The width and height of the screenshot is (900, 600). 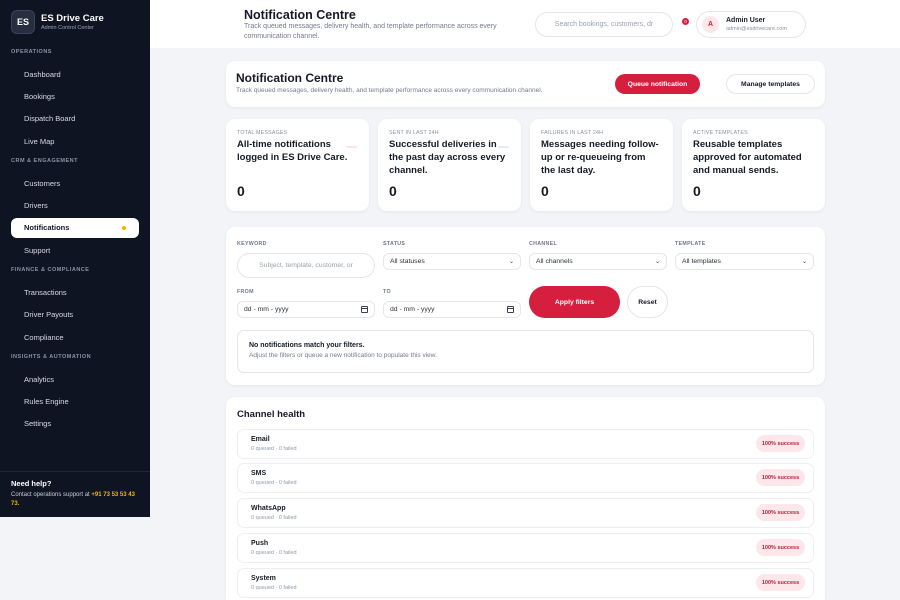 I want to click on channel-name: Push, so click(x=260, y=543).